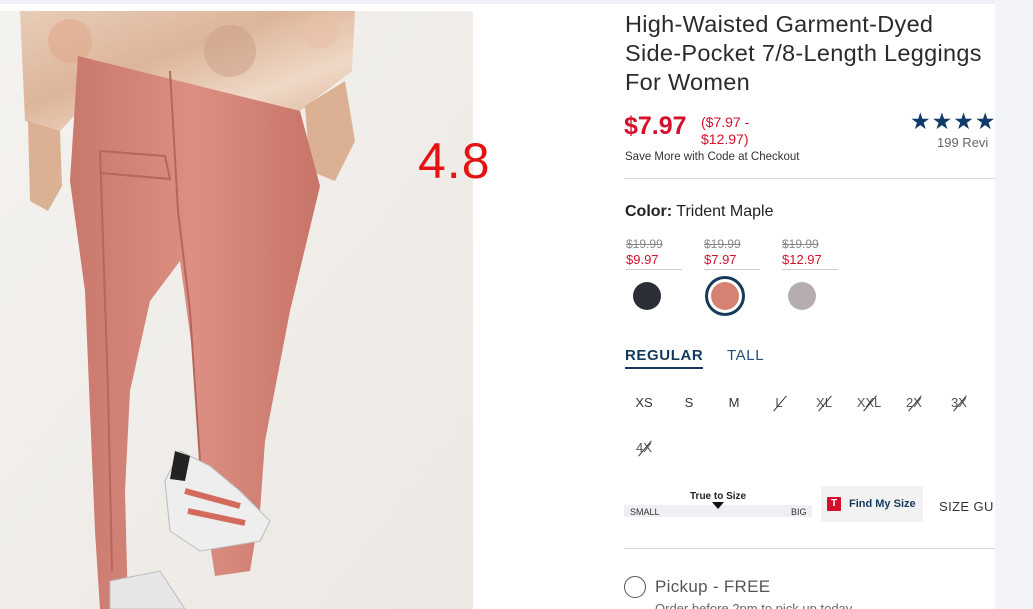 The image size is (1033, 609). I want to click on size-xs: XS, so click(644, 402).